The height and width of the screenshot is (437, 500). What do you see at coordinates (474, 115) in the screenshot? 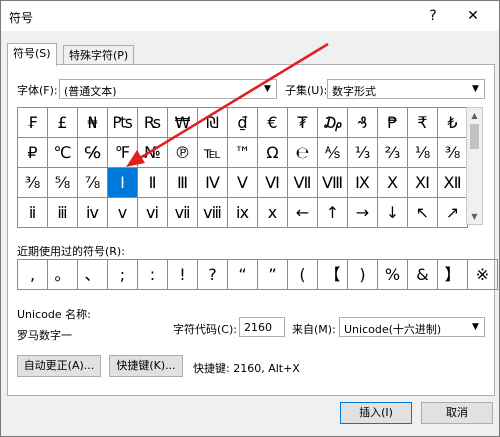
I see `scroll-up-icon: ▲` at bounding box center [474, 115].